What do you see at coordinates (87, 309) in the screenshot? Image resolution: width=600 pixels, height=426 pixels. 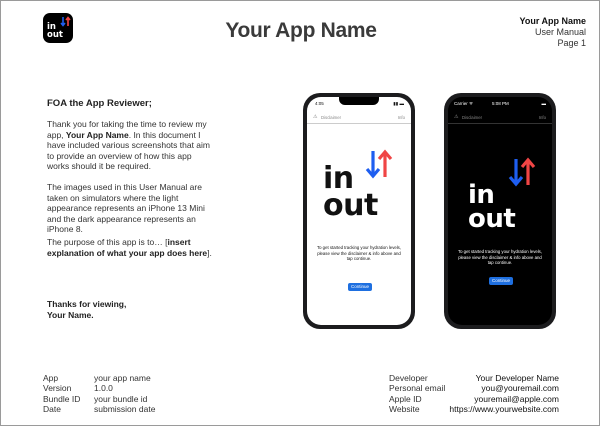 I see `closing-signature: Thanks for viewing, Your Name.` at bounding box center [87, 309].